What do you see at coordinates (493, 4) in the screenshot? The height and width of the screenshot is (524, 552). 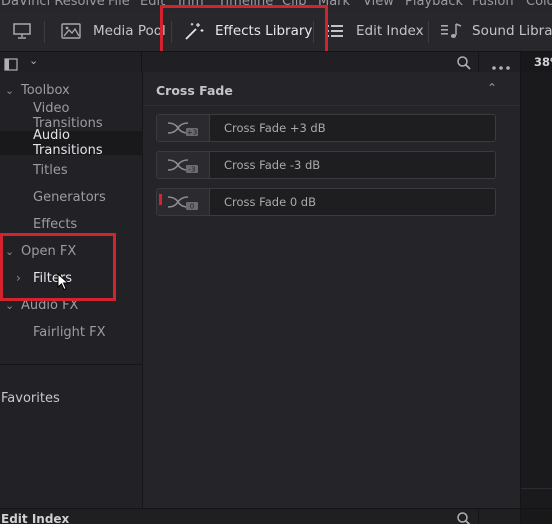 I see `menu-fusion: Fusion` at bounding box center [493, 4].